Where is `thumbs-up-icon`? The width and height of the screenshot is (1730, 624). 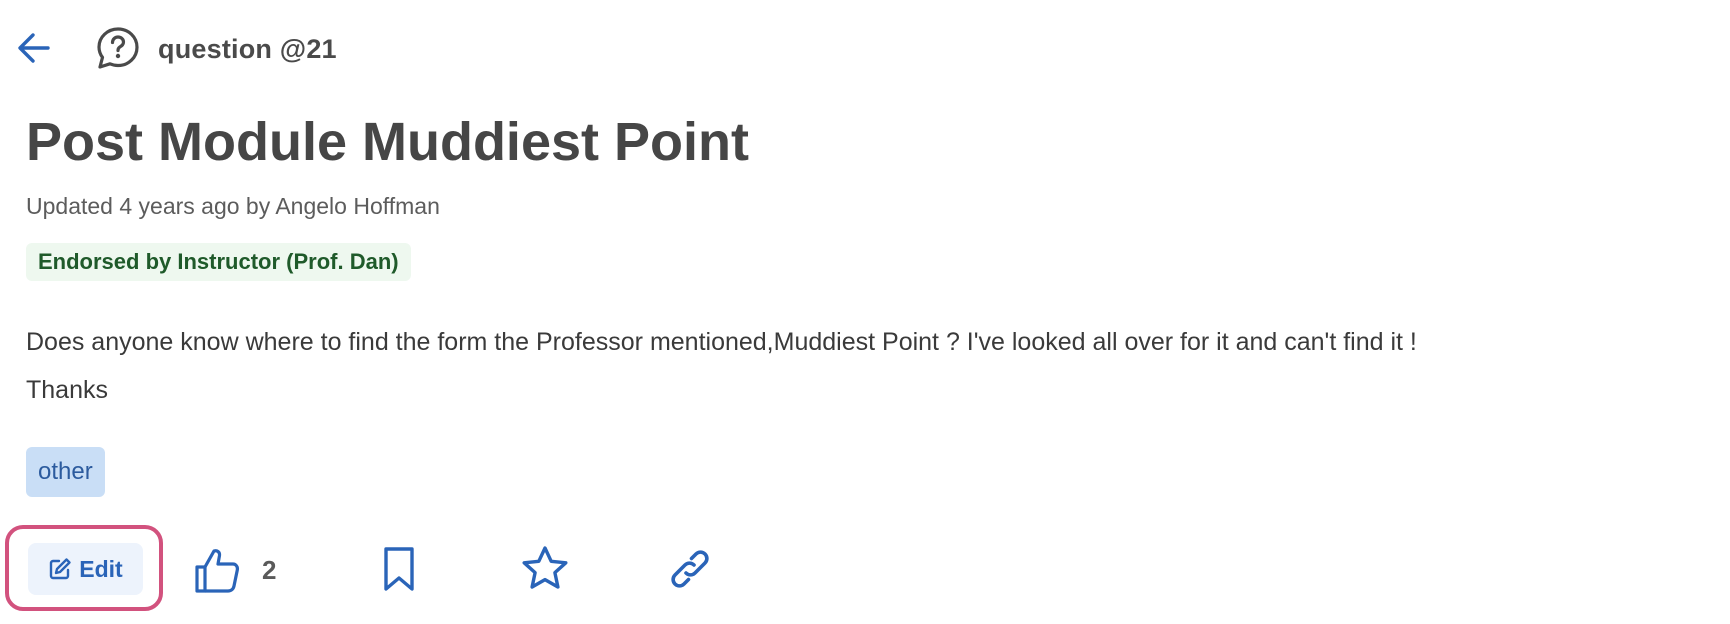
thumbs-up-icon is located at coordinates (217, 571).